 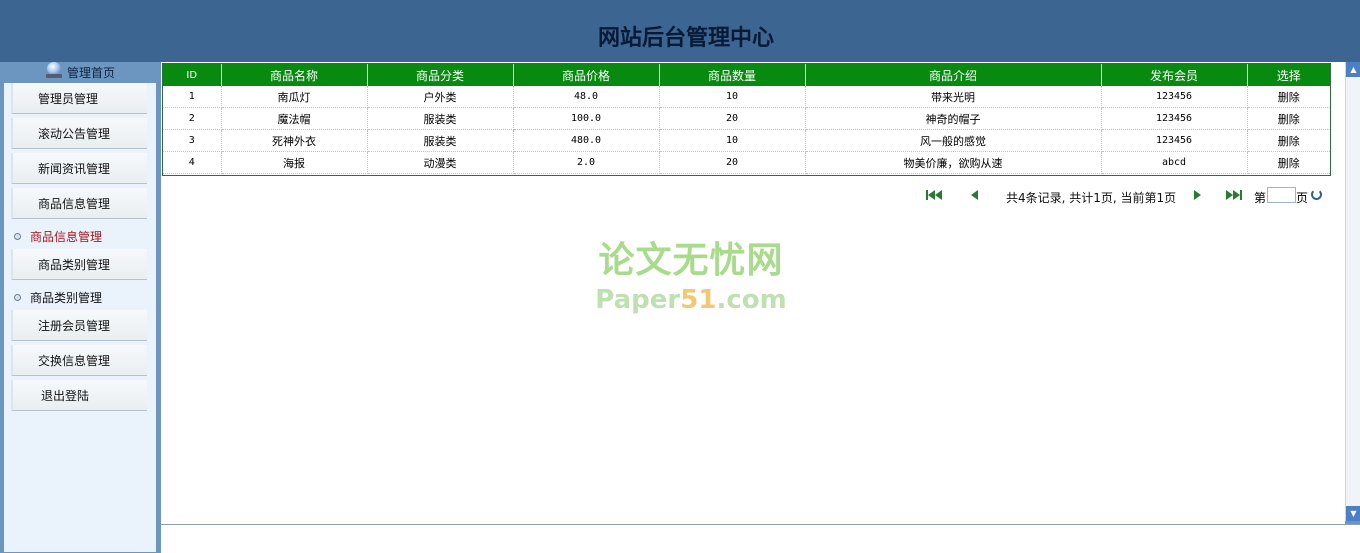 What do you see at coordinates (953, 140) in the screenshot?
I see `cell-description: 风一般的感觉` at bounding box center [953, 140].